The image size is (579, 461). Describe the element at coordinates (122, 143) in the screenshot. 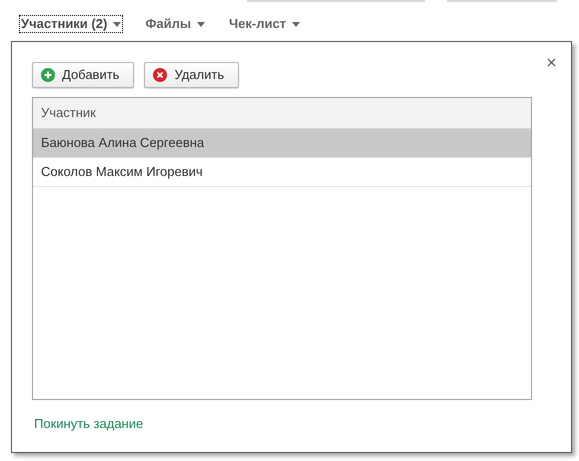

I see `table-cell-text: Баюнова Алина Сергеевна` at that location.